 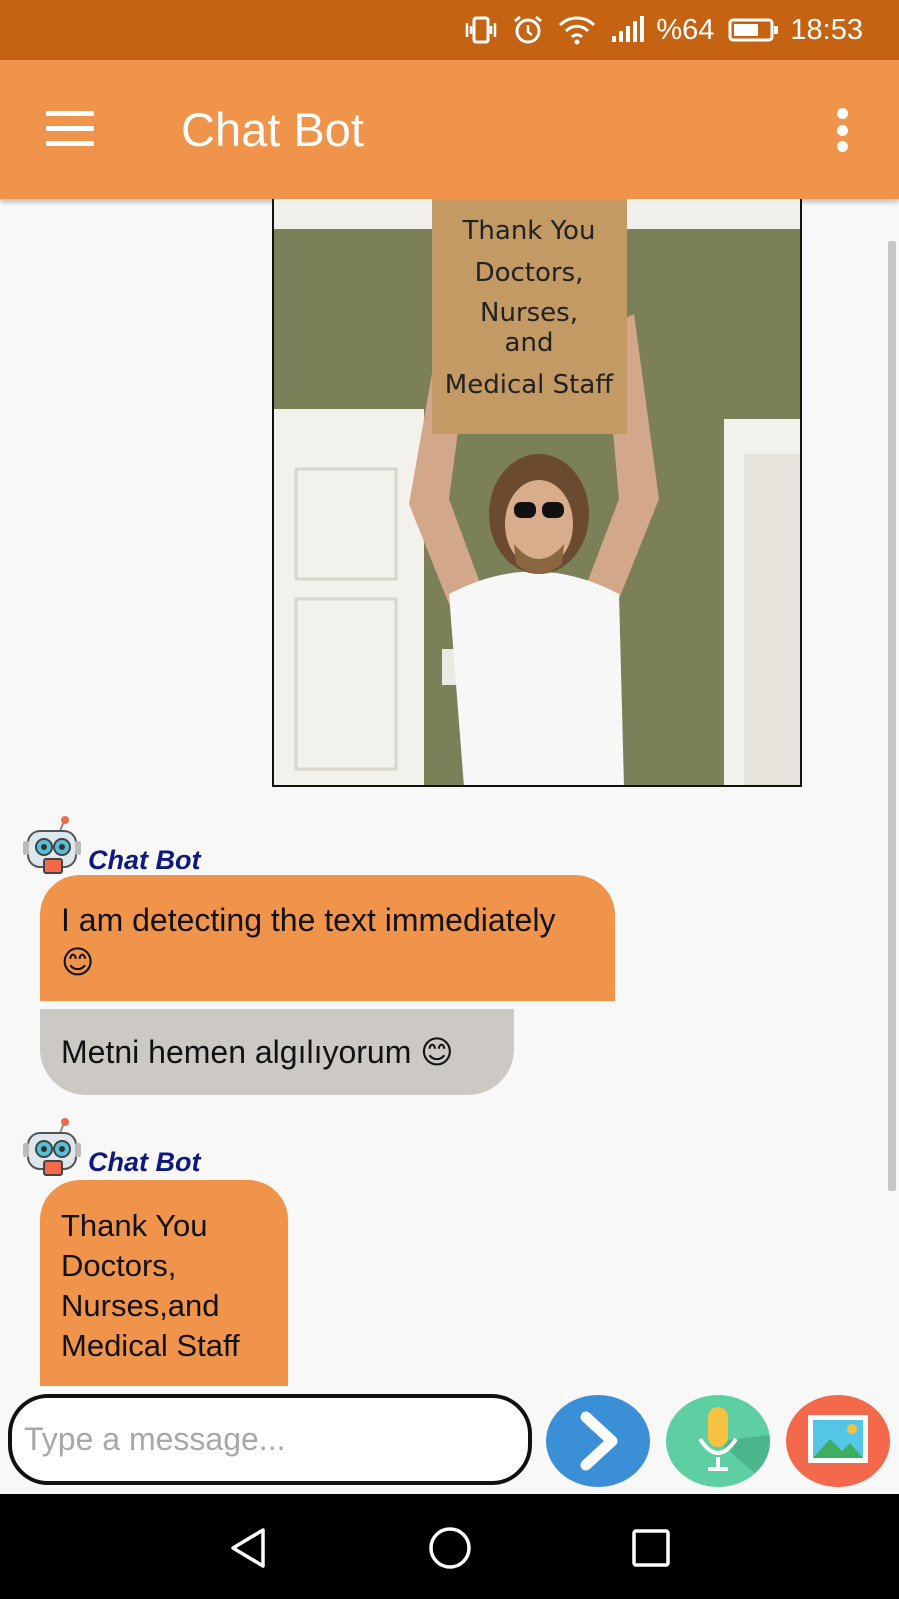 What do you see at coordinates (529, 231) in the screenshot?
I see `sign-line-1: Thank You` at bounding box center [529, 231].